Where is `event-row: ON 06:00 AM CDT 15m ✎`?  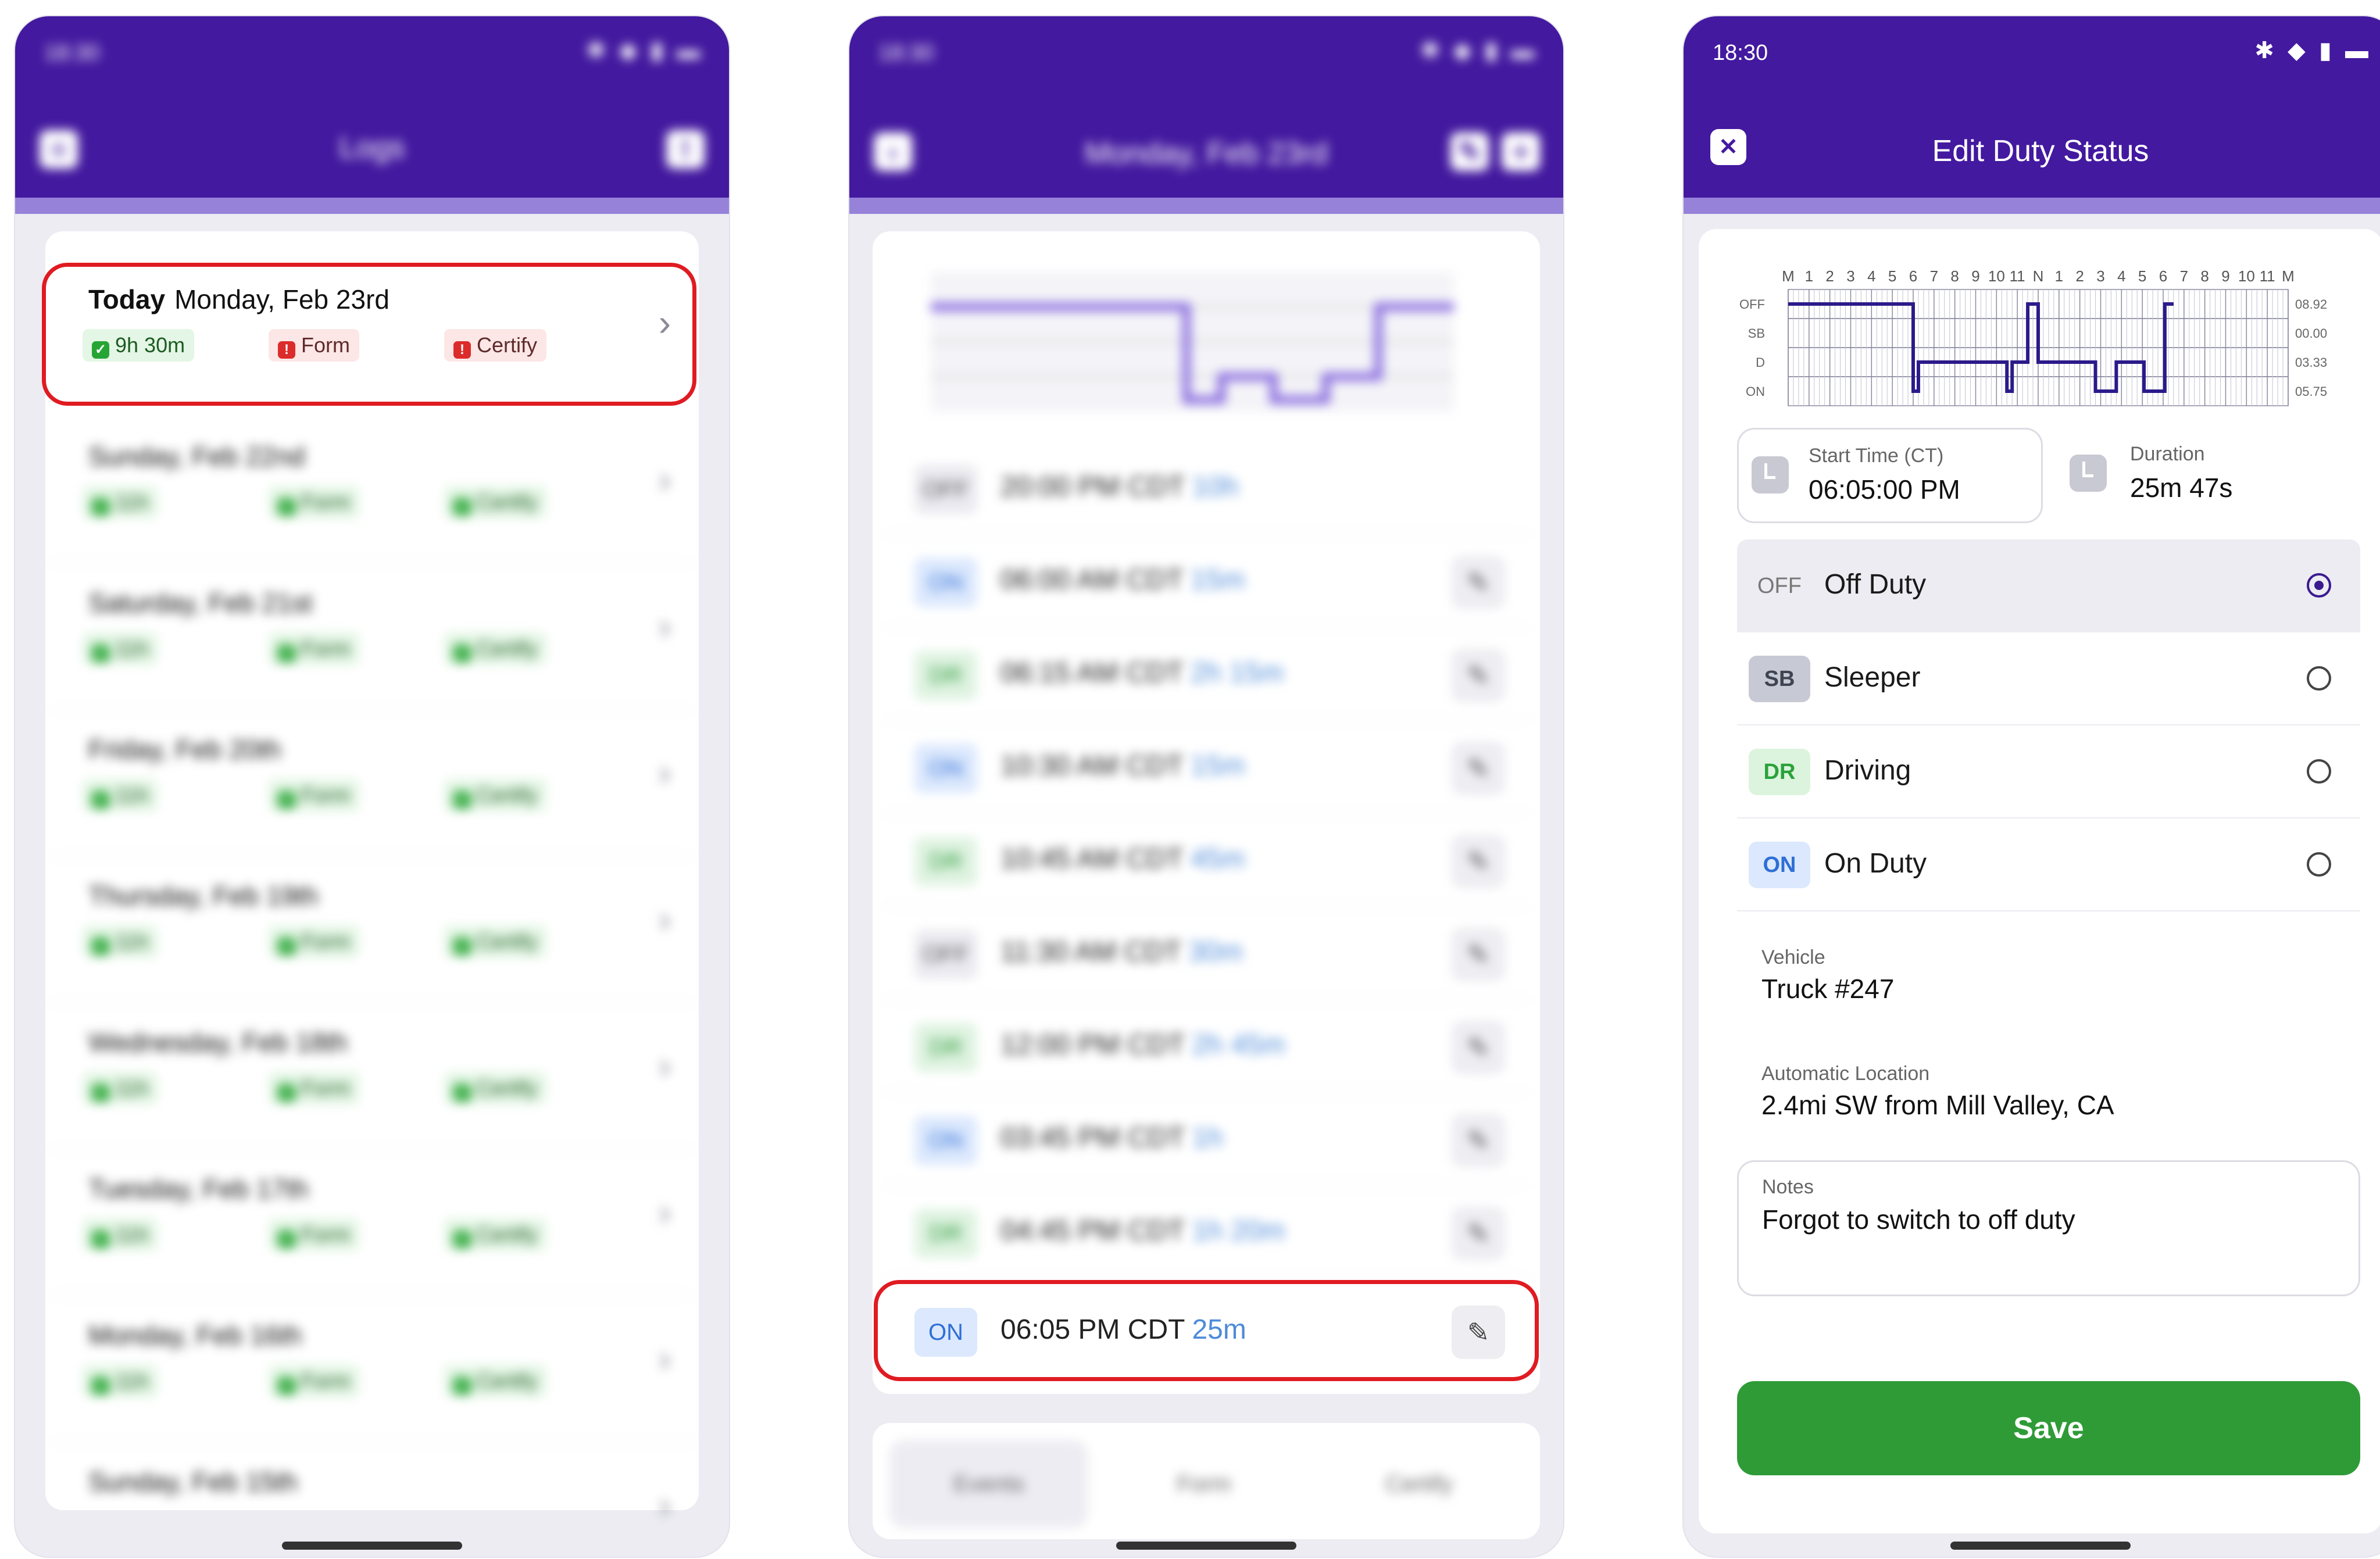 event-row: ON 06:00 AM CDT 15m ✎ is located at coordinates (1206, 581).